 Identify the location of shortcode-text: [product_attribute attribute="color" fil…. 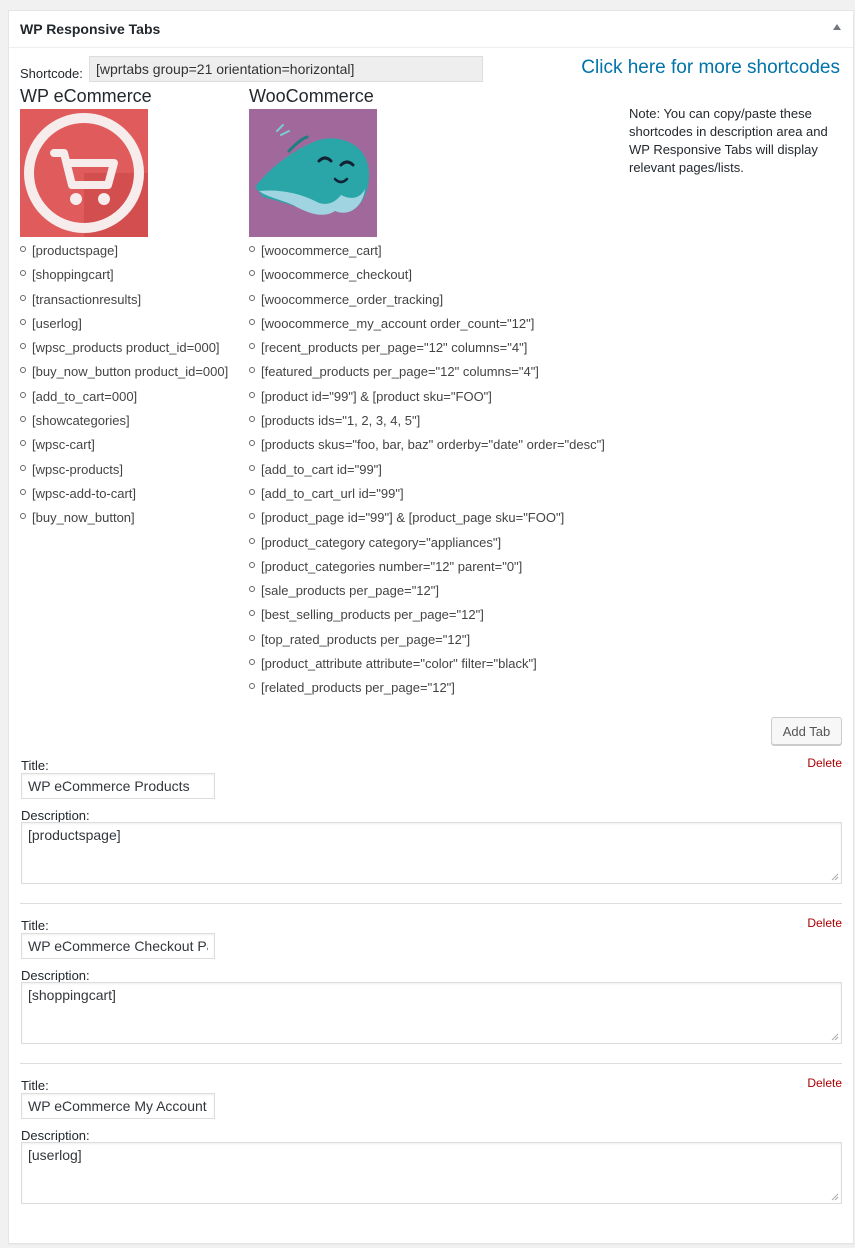
(399, 664).